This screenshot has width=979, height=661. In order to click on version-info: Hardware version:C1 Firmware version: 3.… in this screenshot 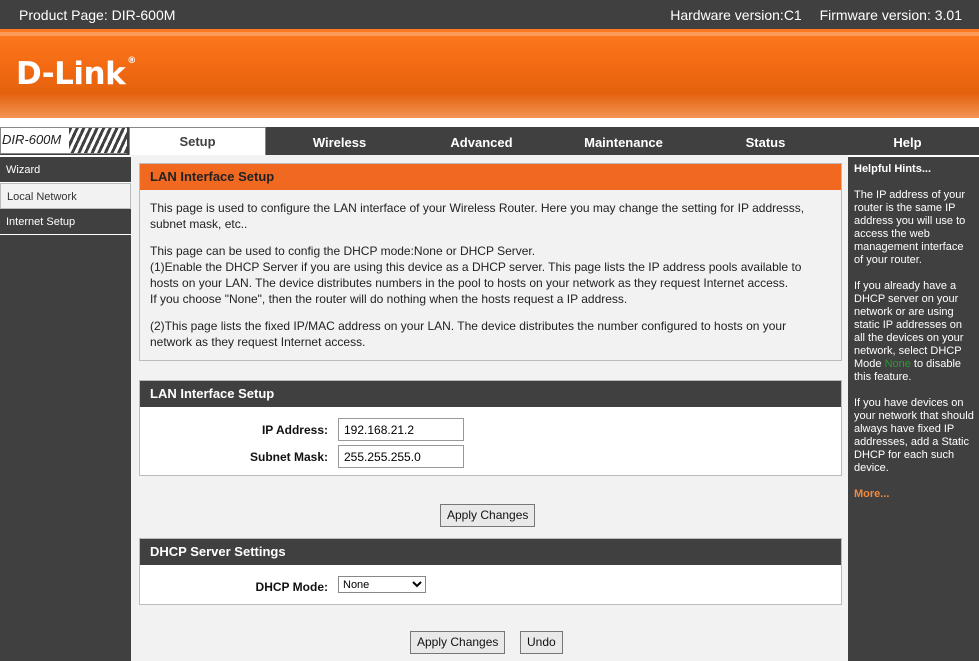, I will do `click(809, 15)`.